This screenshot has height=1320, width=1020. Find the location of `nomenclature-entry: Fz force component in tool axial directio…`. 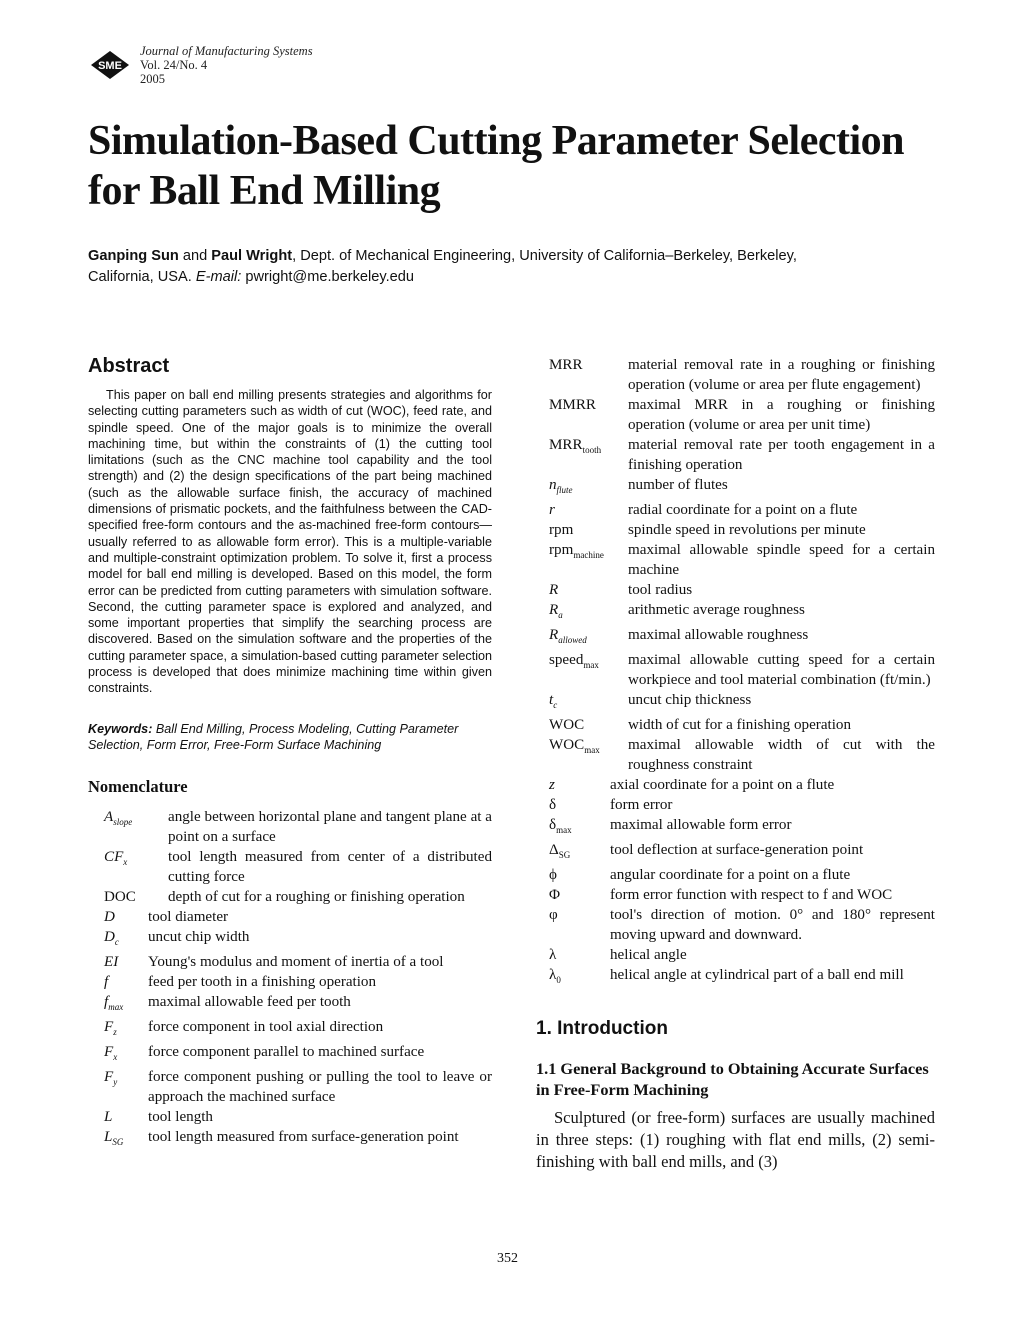

nomenclature-entry: Fz force component in tool axial directio… is located at coordinates (298, 1029).